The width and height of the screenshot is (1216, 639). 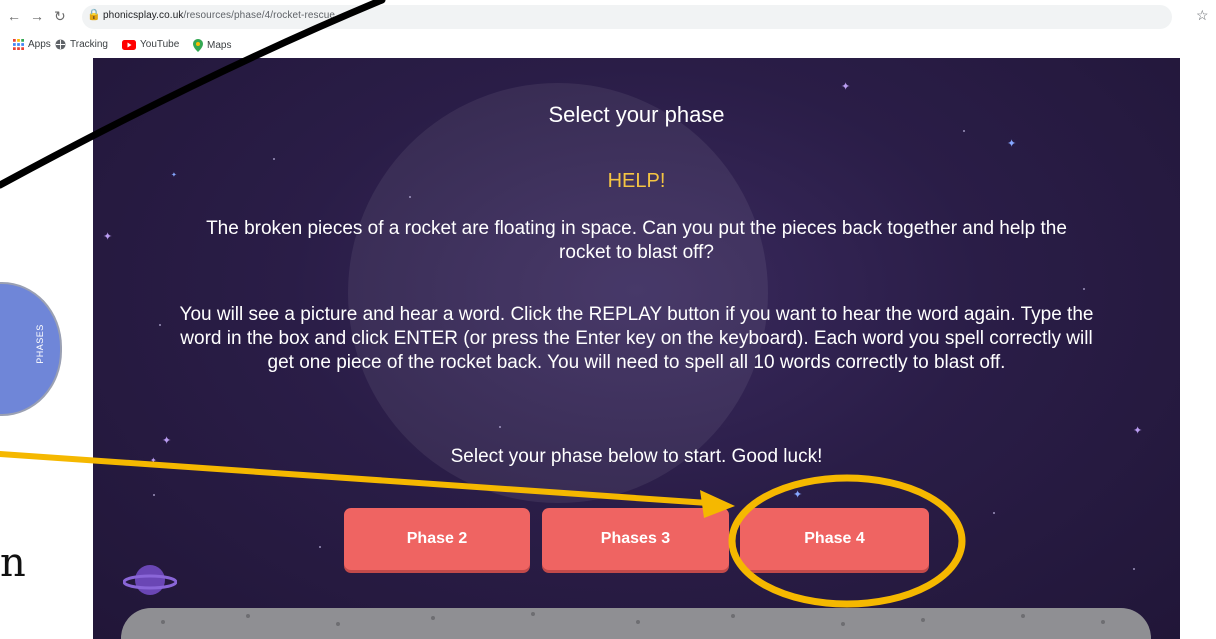 I want to click on bookmarks-bar: Apps Tracking YouTube Maps, so click(x=608, y=46).